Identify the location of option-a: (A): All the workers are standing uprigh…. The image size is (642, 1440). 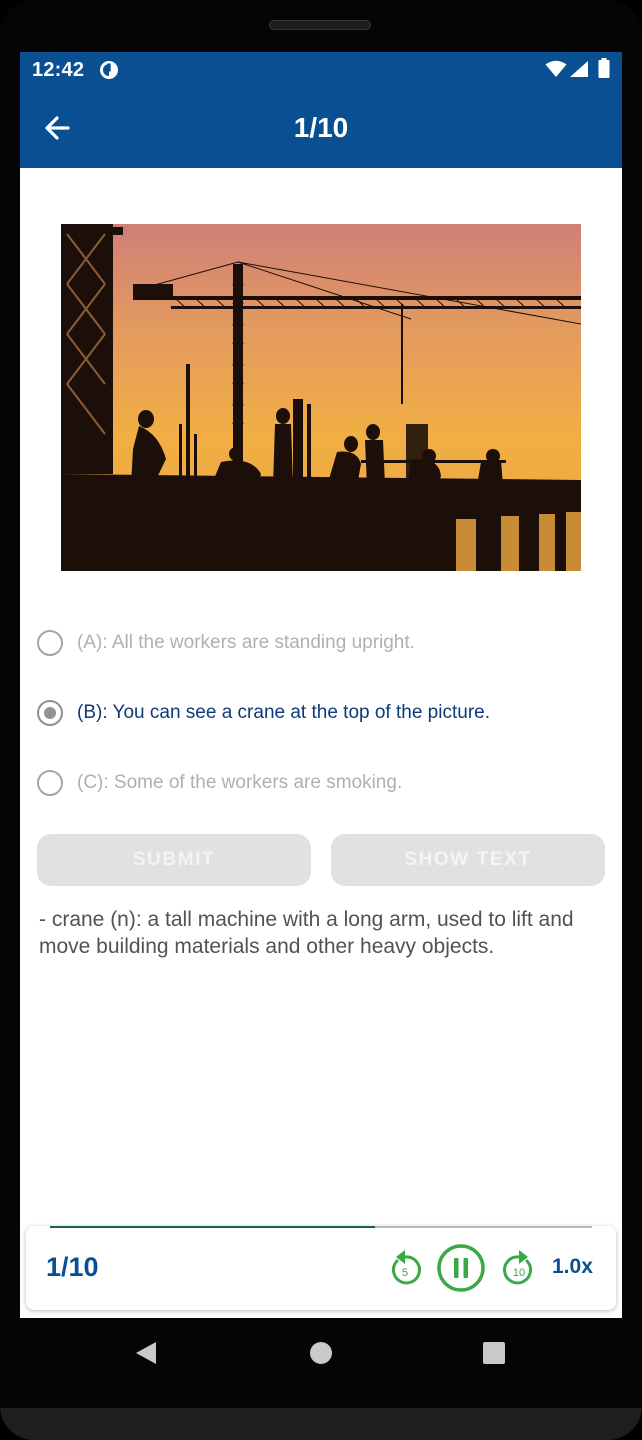
(317, 646).